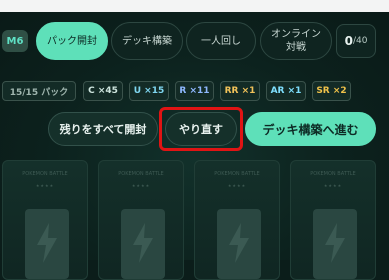  I want to click on tab-online-battle: オンライン対戦, so click(296, 41).